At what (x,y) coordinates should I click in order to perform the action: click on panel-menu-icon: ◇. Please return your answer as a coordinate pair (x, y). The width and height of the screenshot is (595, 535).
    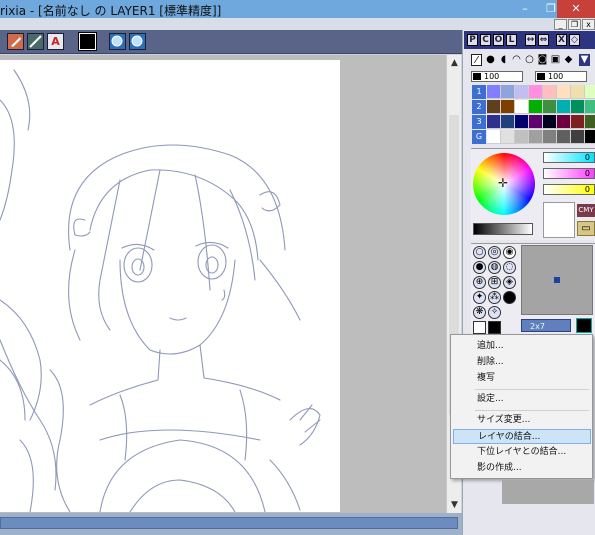
    Looking at the image, I should click on (574, 40).